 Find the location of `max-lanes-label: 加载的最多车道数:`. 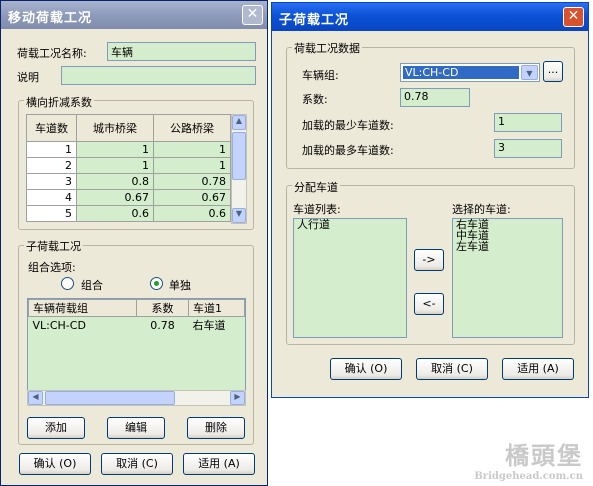

max-lanes-label: 加载的最多车道数: is located at coordinates (348, 150).